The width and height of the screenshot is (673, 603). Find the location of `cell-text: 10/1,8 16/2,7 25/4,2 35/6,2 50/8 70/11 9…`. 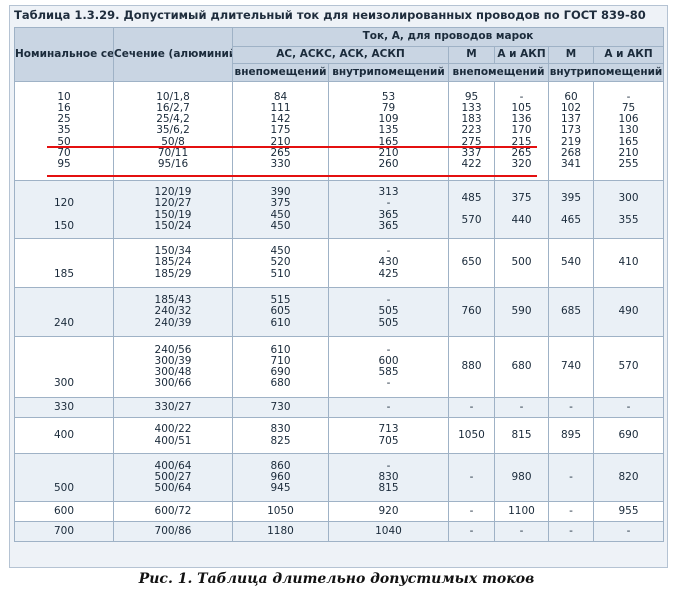

cell-text: 10/1,8 16/2,7 25/4,2 35/6,2 50/8 70/11 9… is located at coordinates (173, 130).